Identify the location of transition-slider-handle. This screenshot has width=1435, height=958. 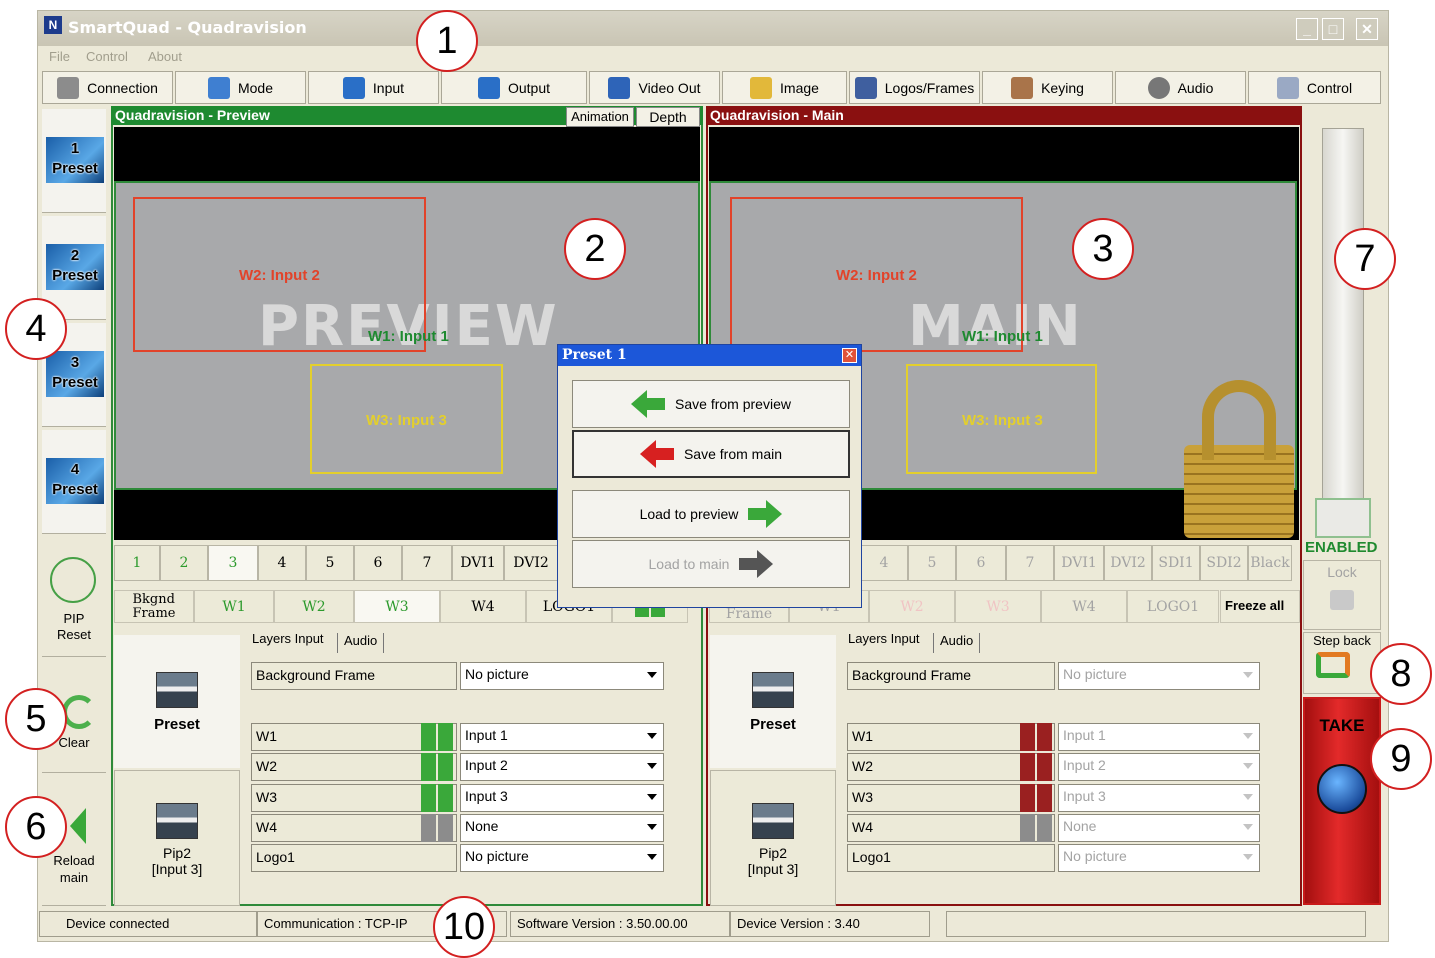
(1343, 518).